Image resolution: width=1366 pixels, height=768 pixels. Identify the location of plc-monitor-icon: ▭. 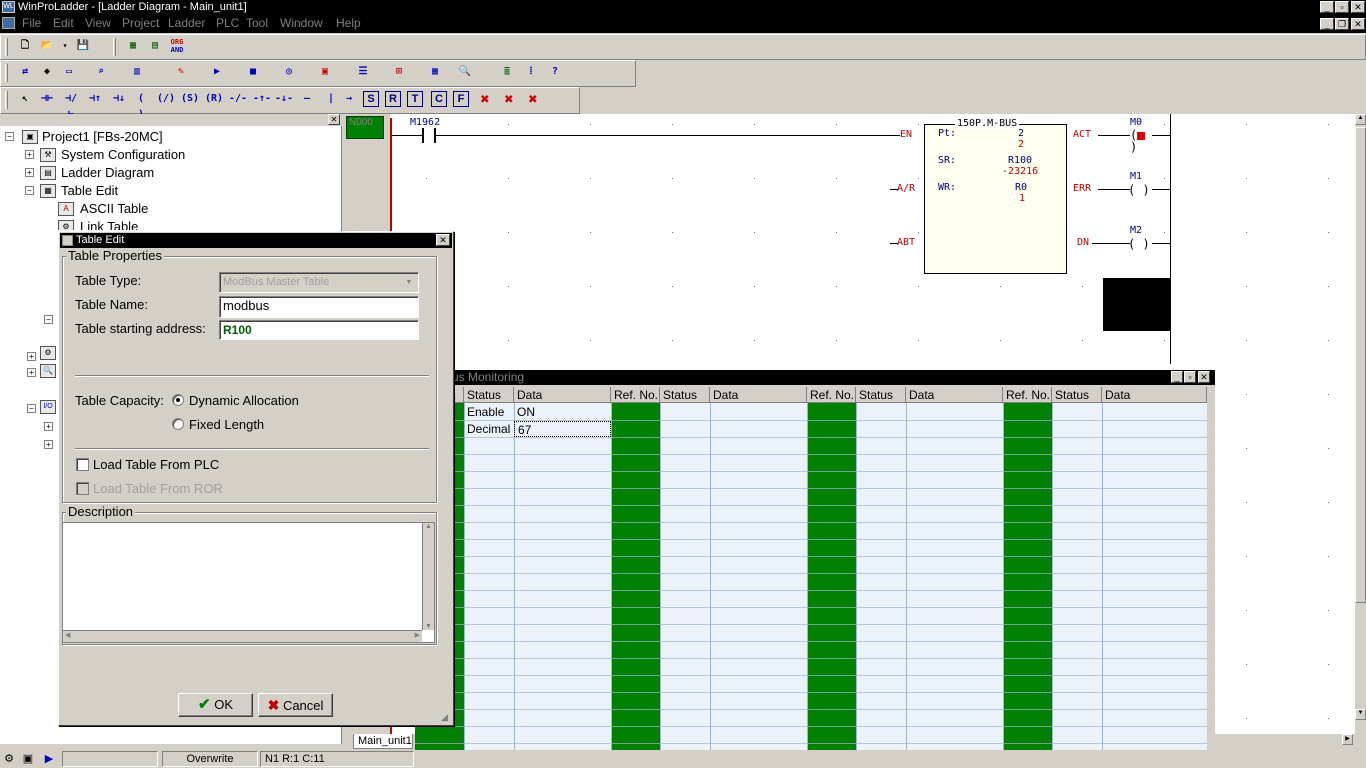
(69, 72).